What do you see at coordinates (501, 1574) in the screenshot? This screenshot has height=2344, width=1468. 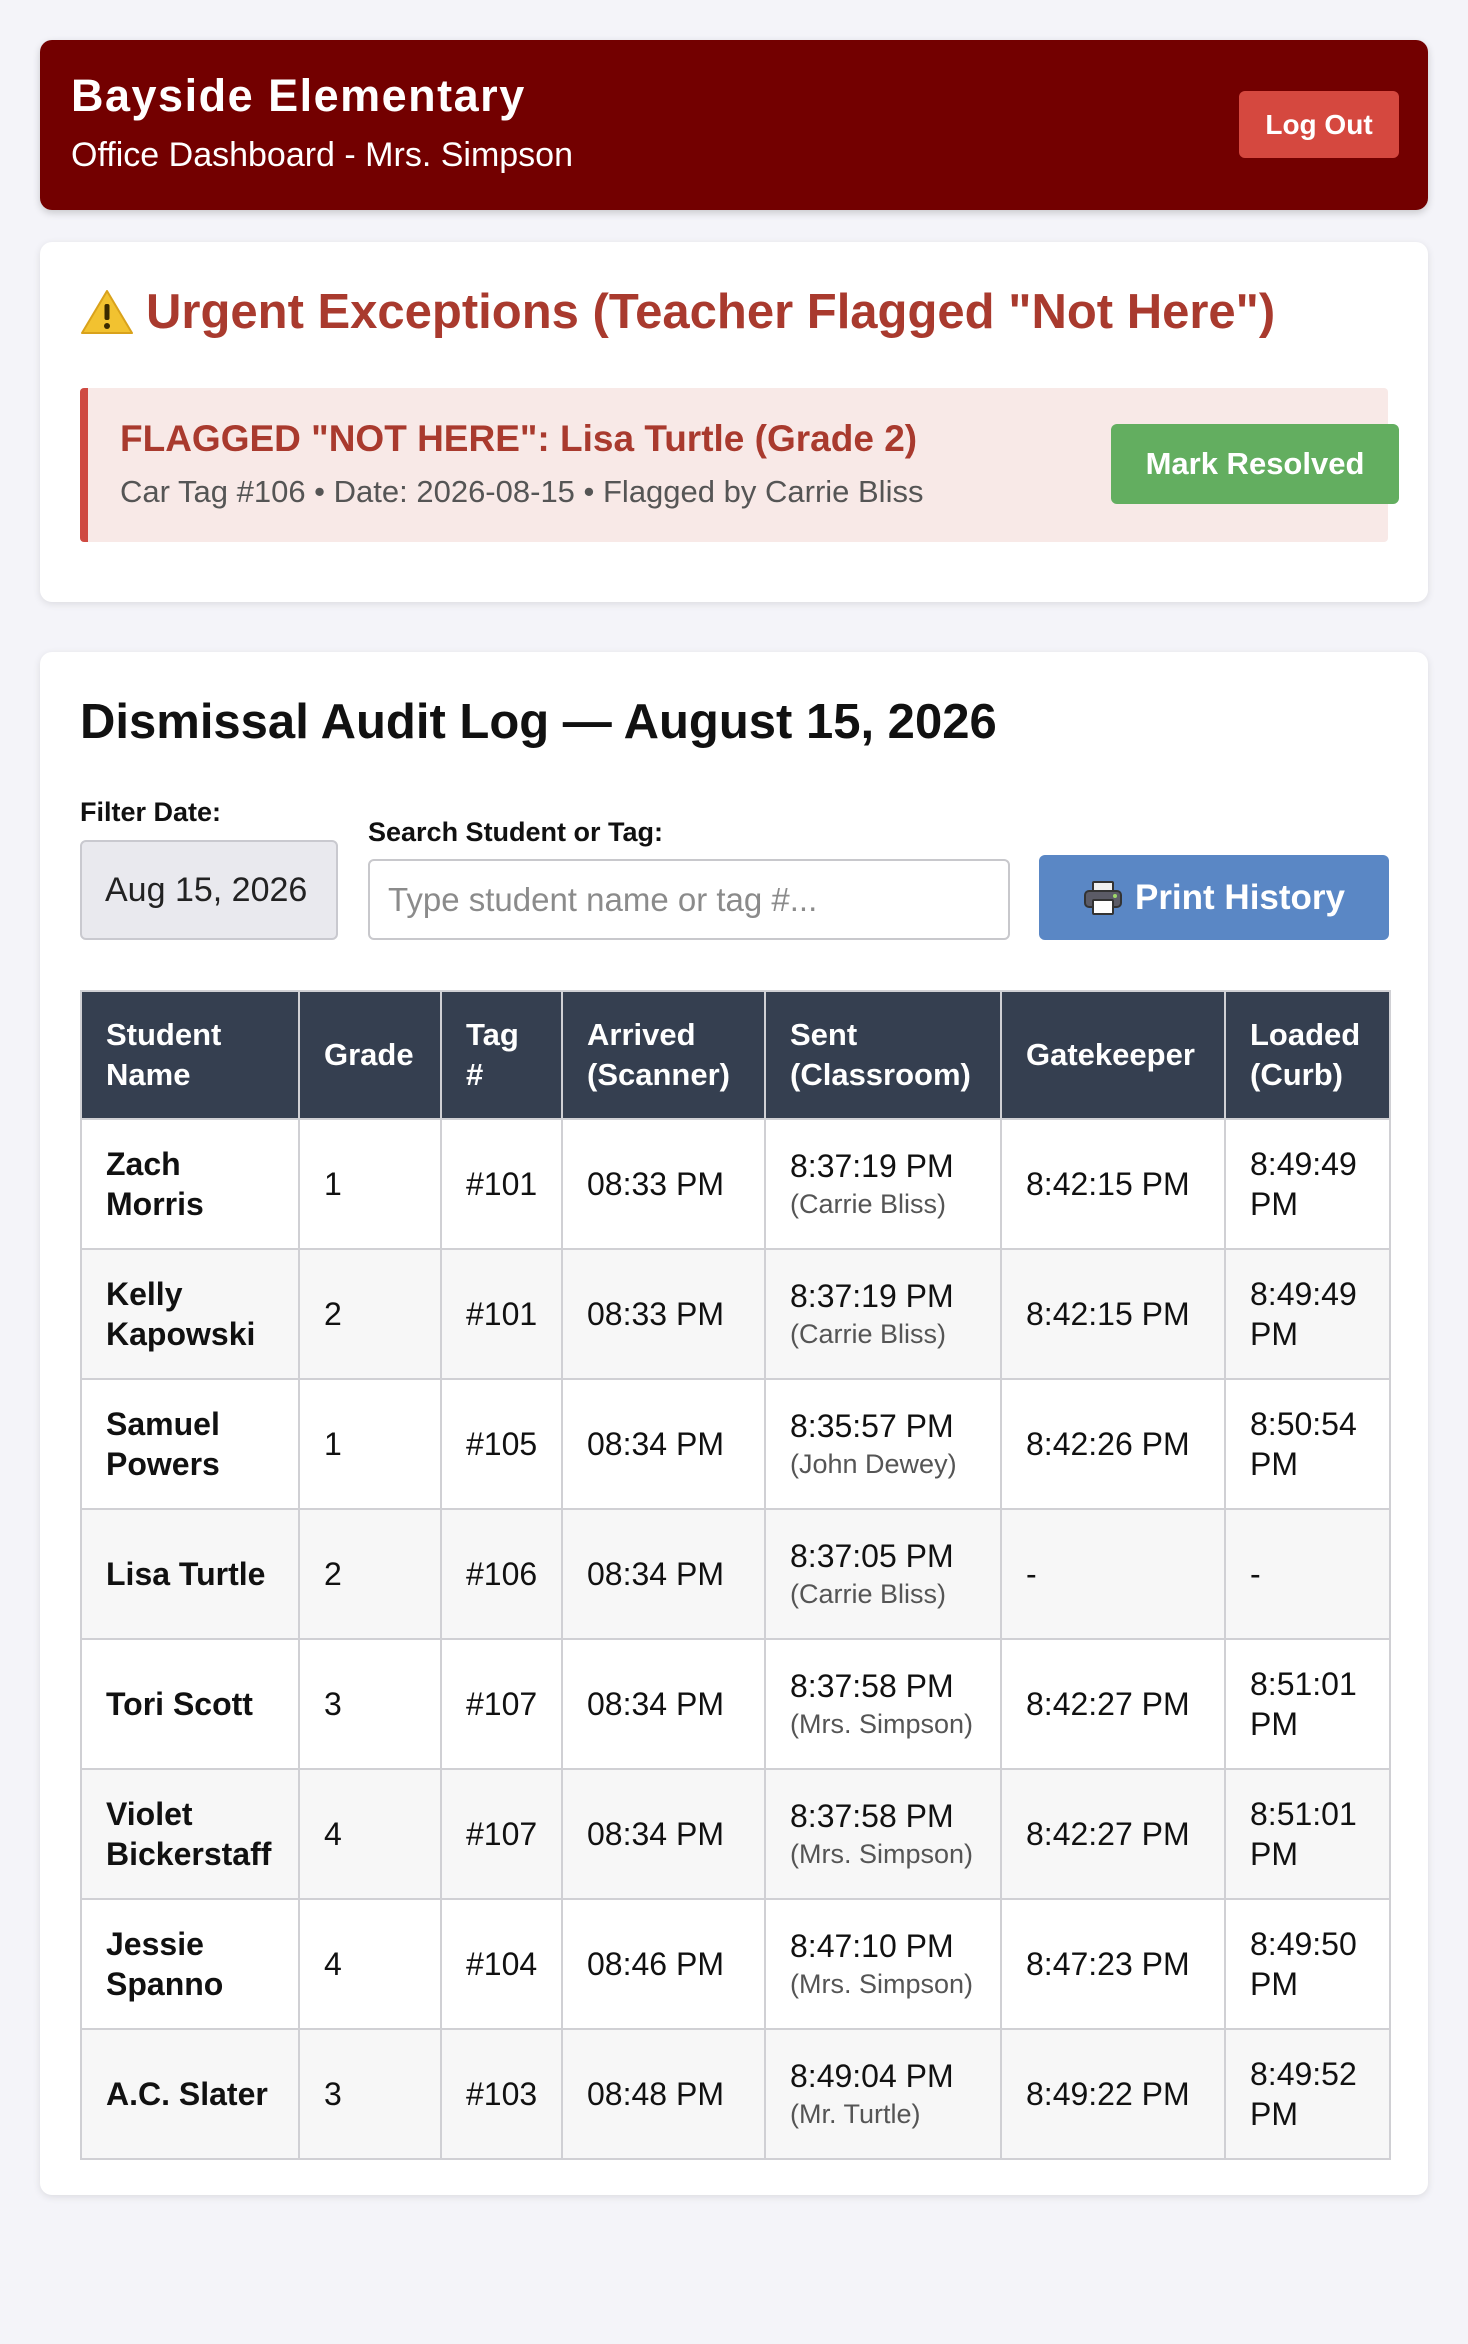 I see `tag-cell: #106` at bounding box center [501, 1574].